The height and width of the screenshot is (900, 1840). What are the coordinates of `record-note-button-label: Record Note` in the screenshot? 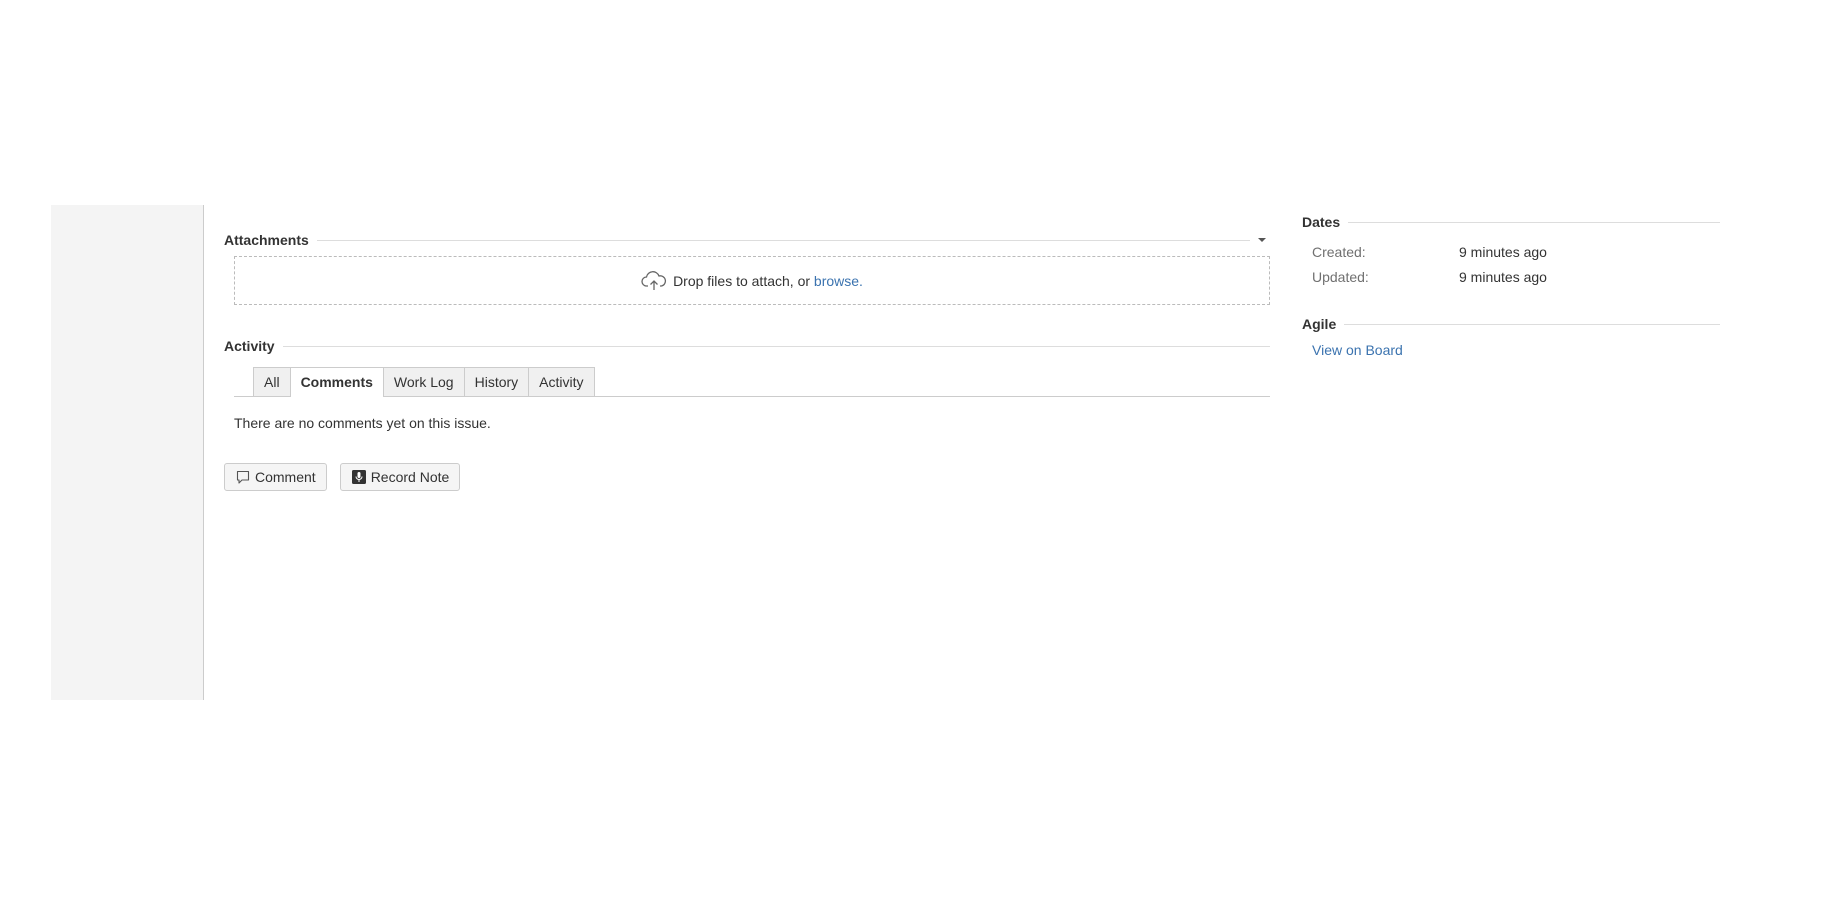 It's located at (410, 477).